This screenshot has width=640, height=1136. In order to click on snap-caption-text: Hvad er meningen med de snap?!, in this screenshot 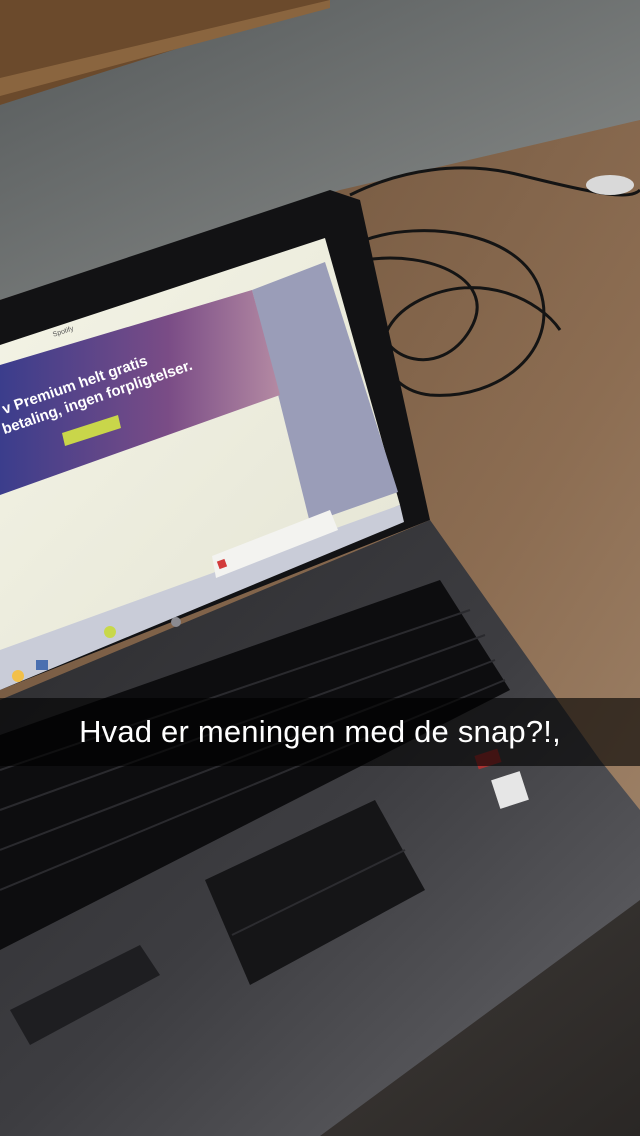, I will do `click(320, 731)`.